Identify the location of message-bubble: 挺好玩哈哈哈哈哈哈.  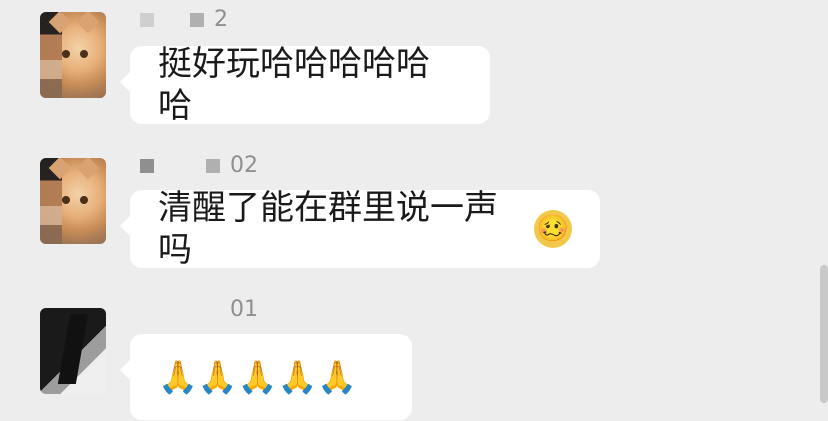
(305, 85).